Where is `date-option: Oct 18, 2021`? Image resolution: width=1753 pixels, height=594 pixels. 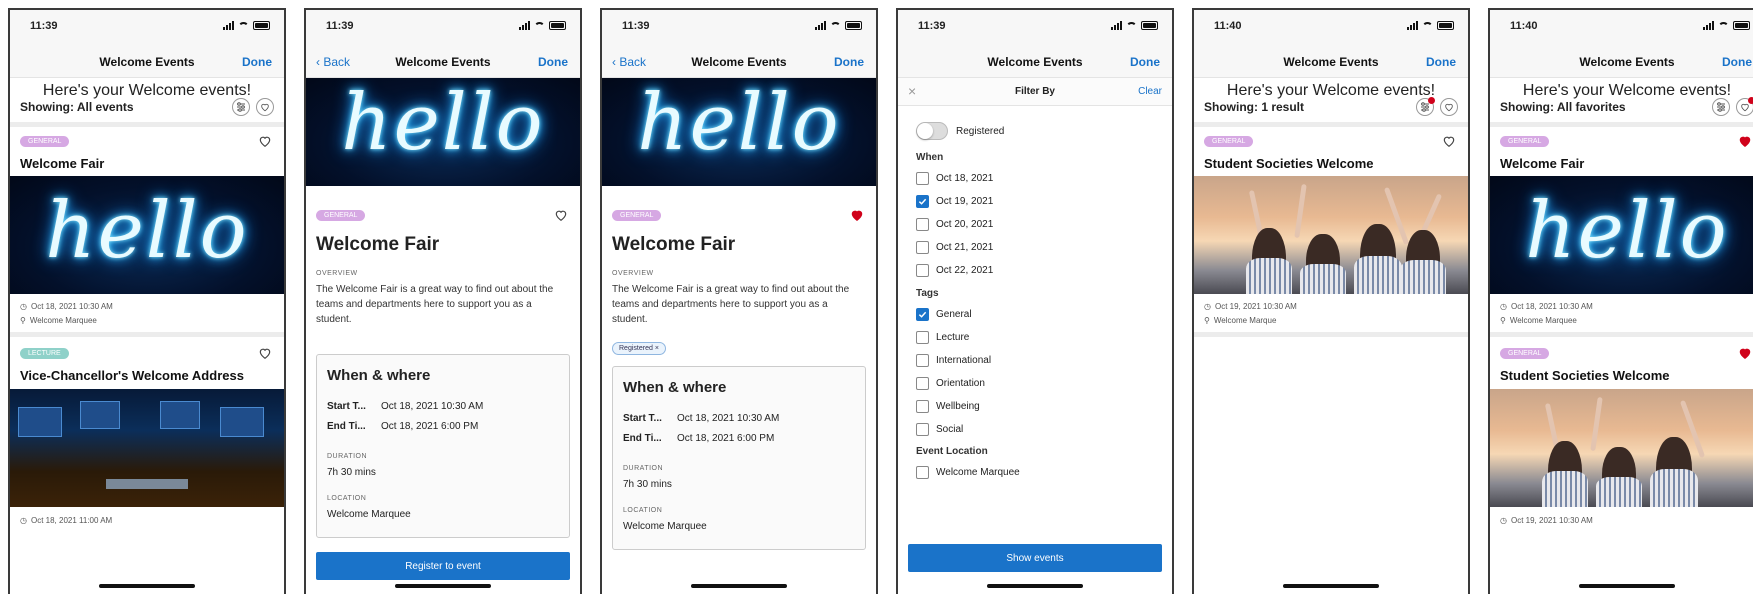 date-option: Oct 18, 2021 is located at coordinates (954, 178).